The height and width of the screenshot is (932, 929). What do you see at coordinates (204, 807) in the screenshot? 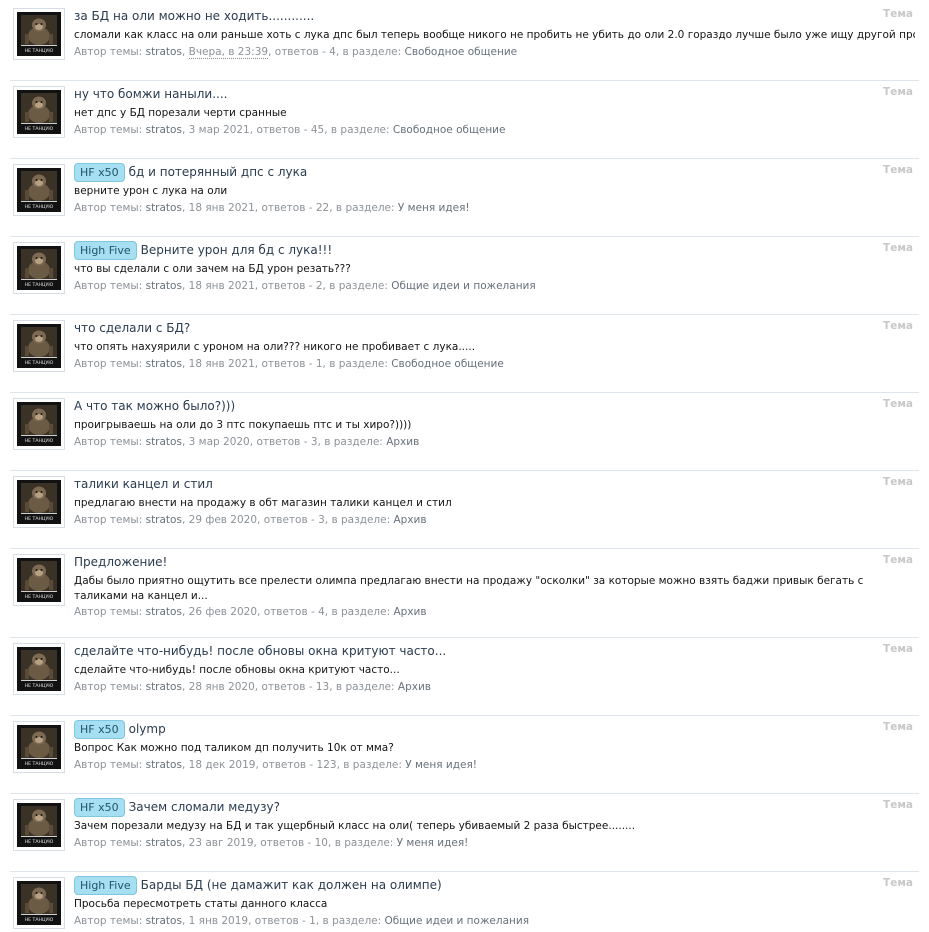
I see `thread-title: Зачем сломали медузу?` at bounding box center [204, 807].